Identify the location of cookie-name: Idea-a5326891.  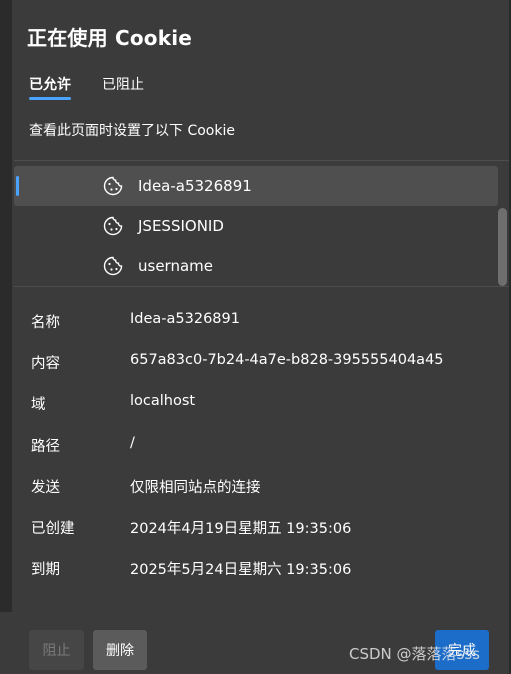
(195, 186).